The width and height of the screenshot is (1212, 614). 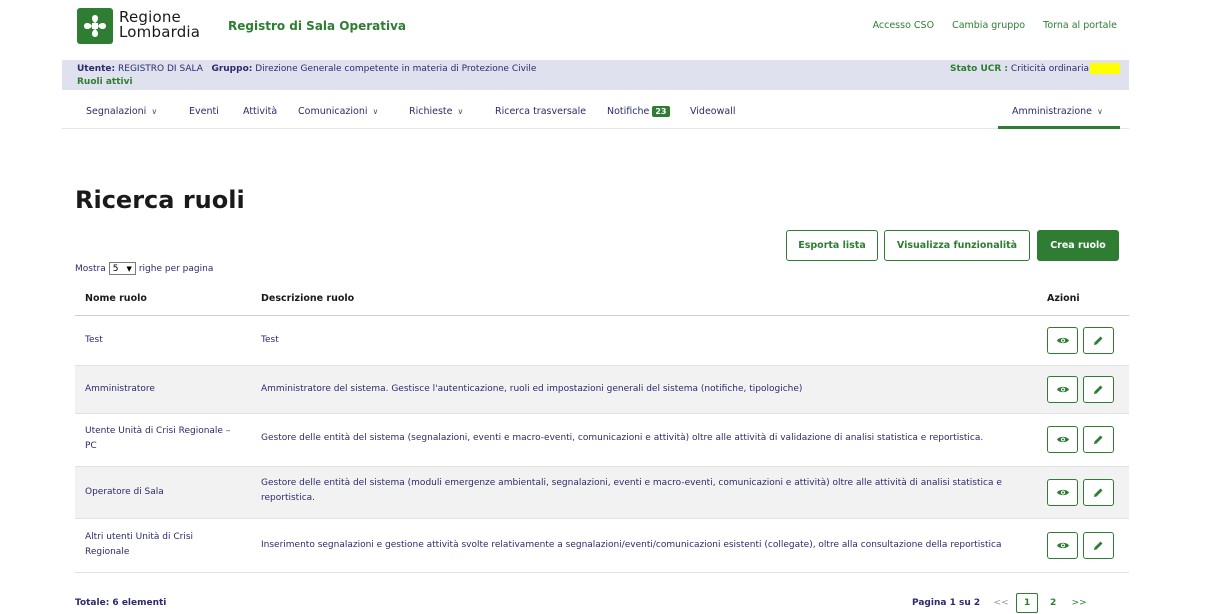 What do you see at coordinates (661, 111) in the screenshot?
I see `notifiche-count-badge: 23` at bounding box center [661, 111].